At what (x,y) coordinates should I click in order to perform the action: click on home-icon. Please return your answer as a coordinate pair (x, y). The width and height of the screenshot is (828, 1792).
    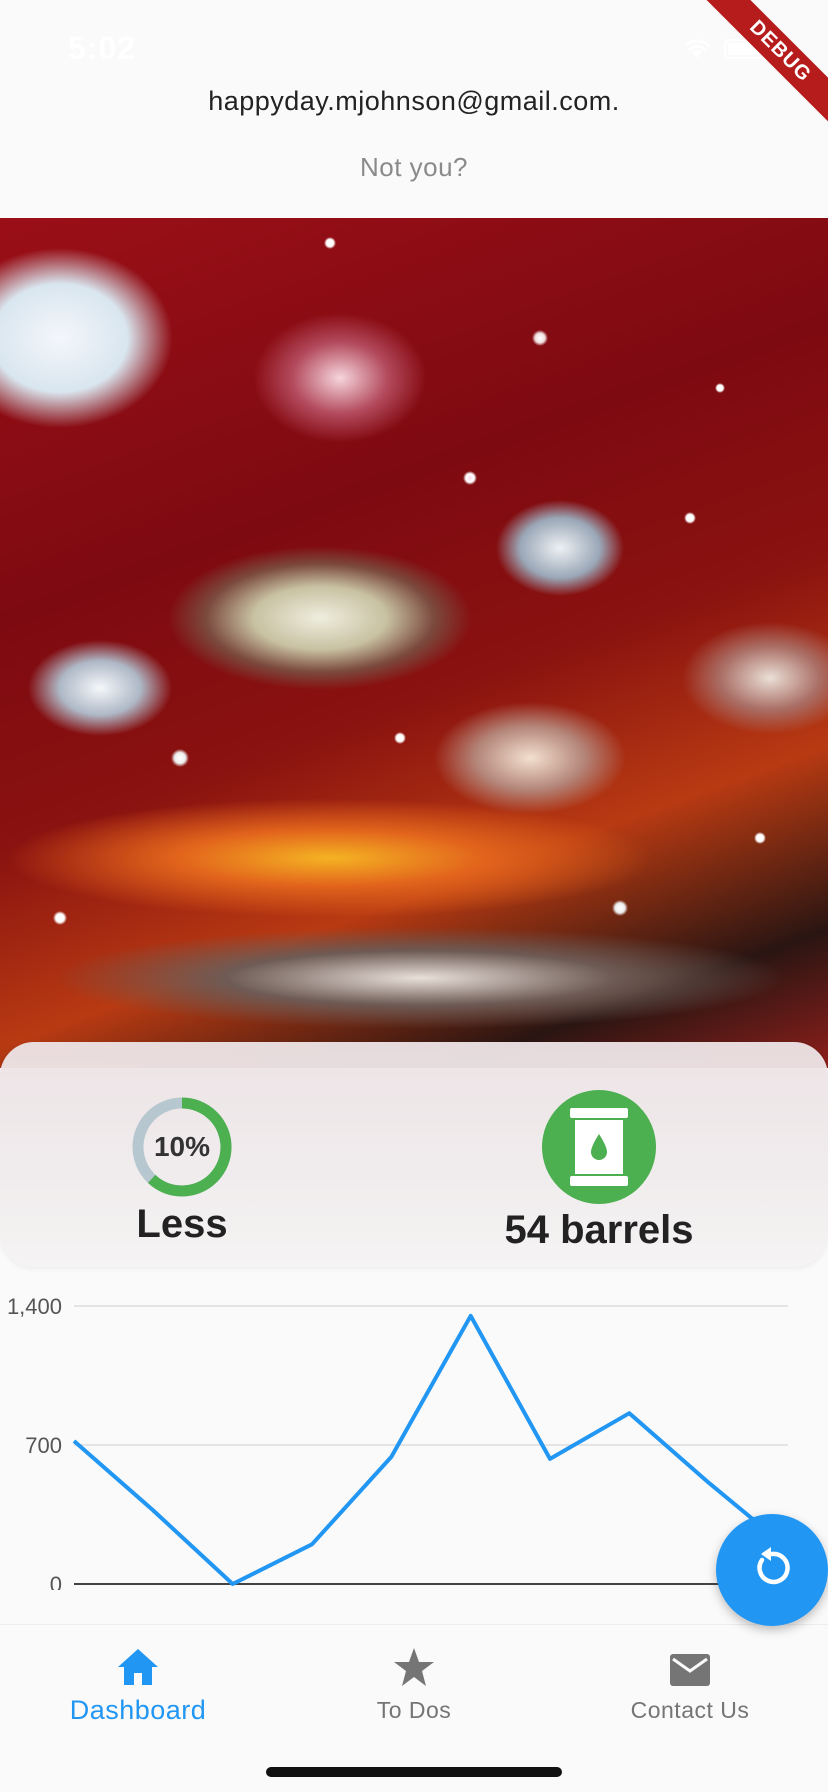
    Looking at the image, I should click on (138, 1663).